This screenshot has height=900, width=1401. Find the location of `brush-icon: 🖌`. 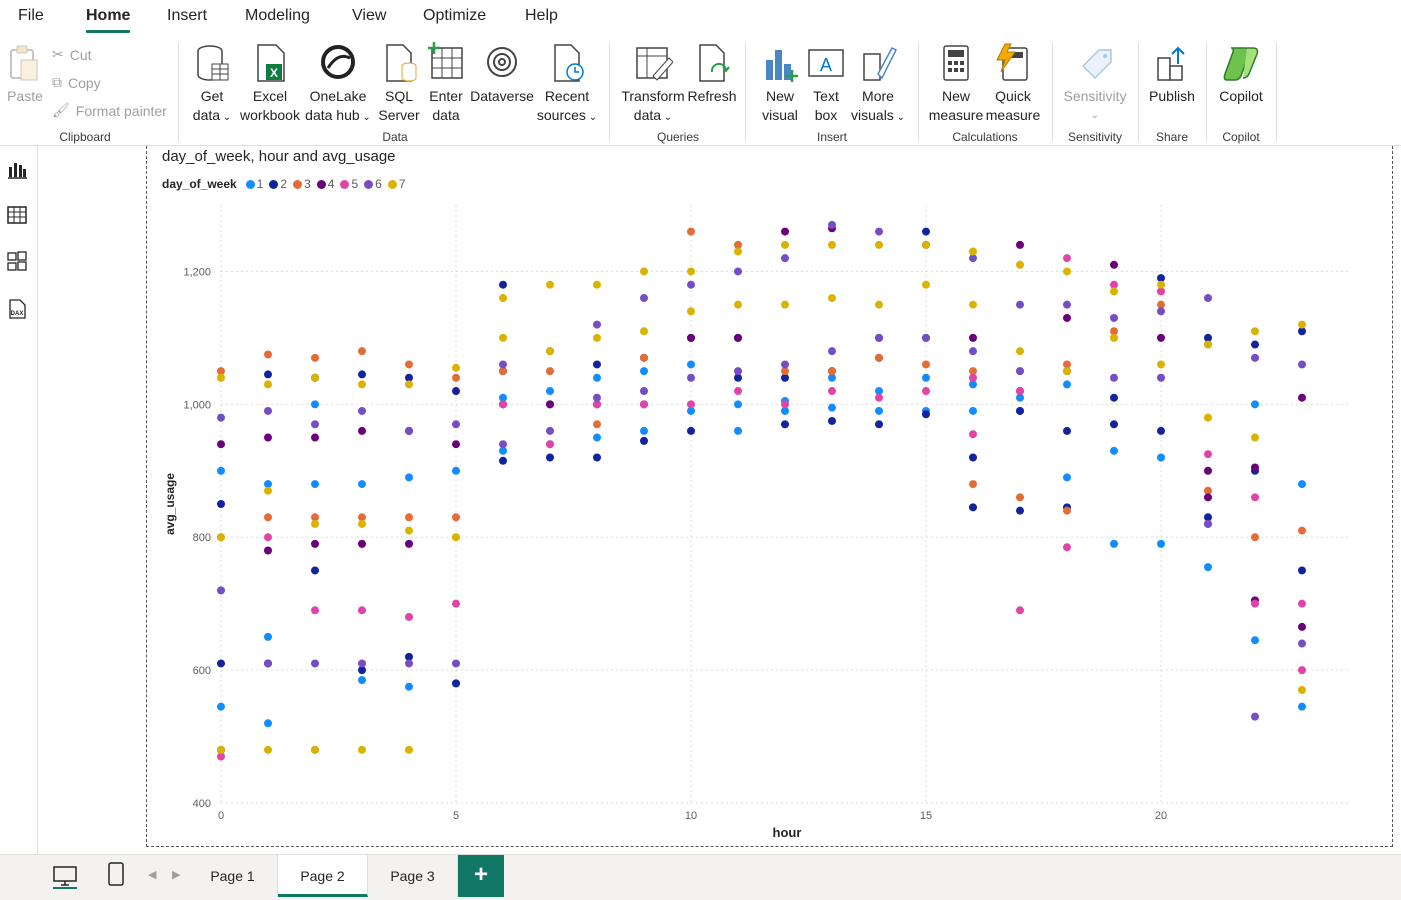

brush-icon: 🖌 is located at coordinates (61, 110).